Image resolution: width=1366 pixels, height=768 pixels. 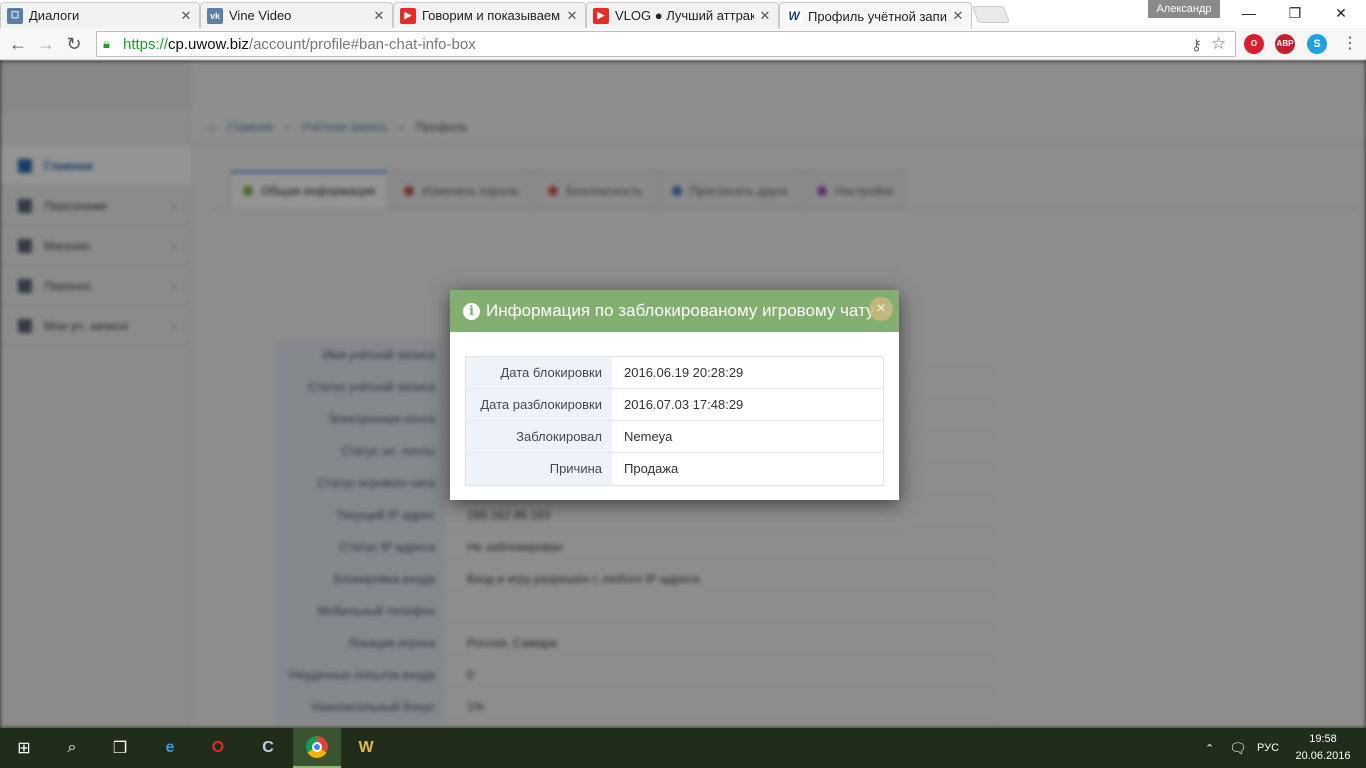 I want to click on ban-date-label: Дата блокировки, so click(x=539, y=372).